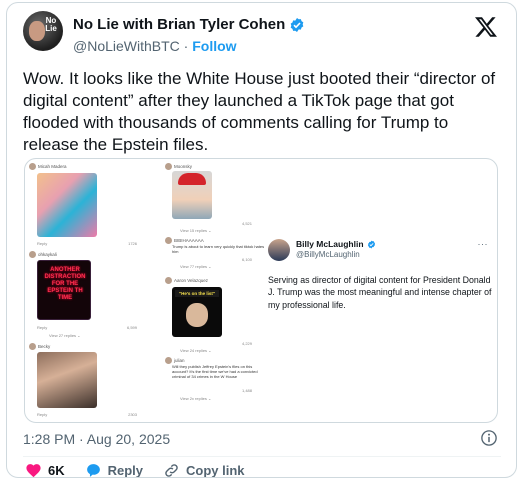 Image resolution: width=523 pixels, height=481 pixels. I want to click on tiktok-view-replies: View 15 replies ⌄, so click(196, 230).